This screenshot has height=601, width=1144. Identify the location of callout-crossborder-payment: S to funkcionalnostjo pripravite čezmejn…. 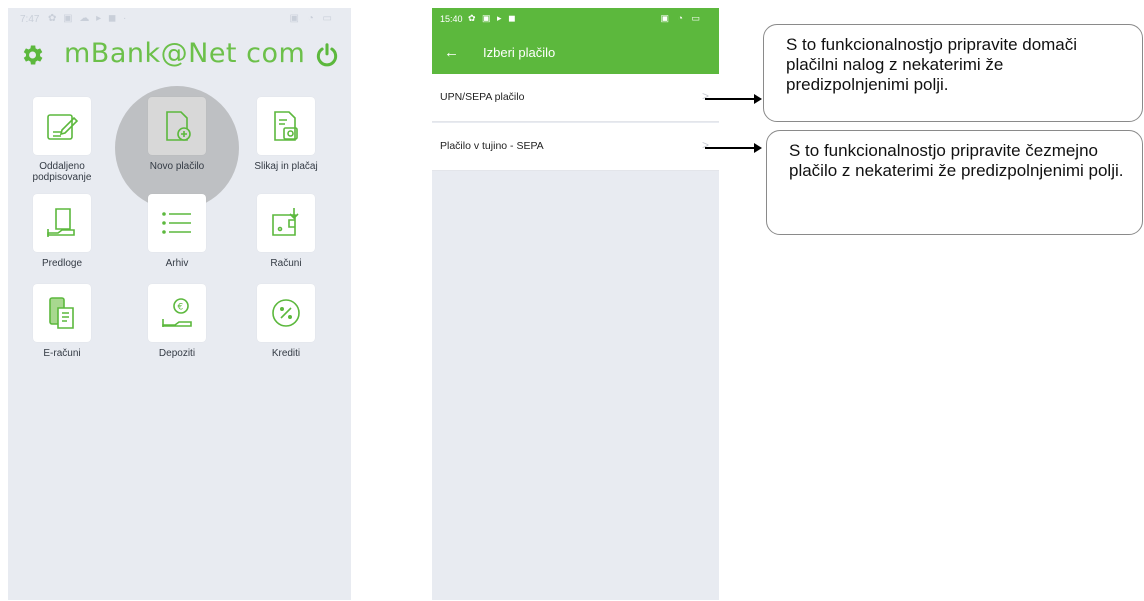
(954, 182).